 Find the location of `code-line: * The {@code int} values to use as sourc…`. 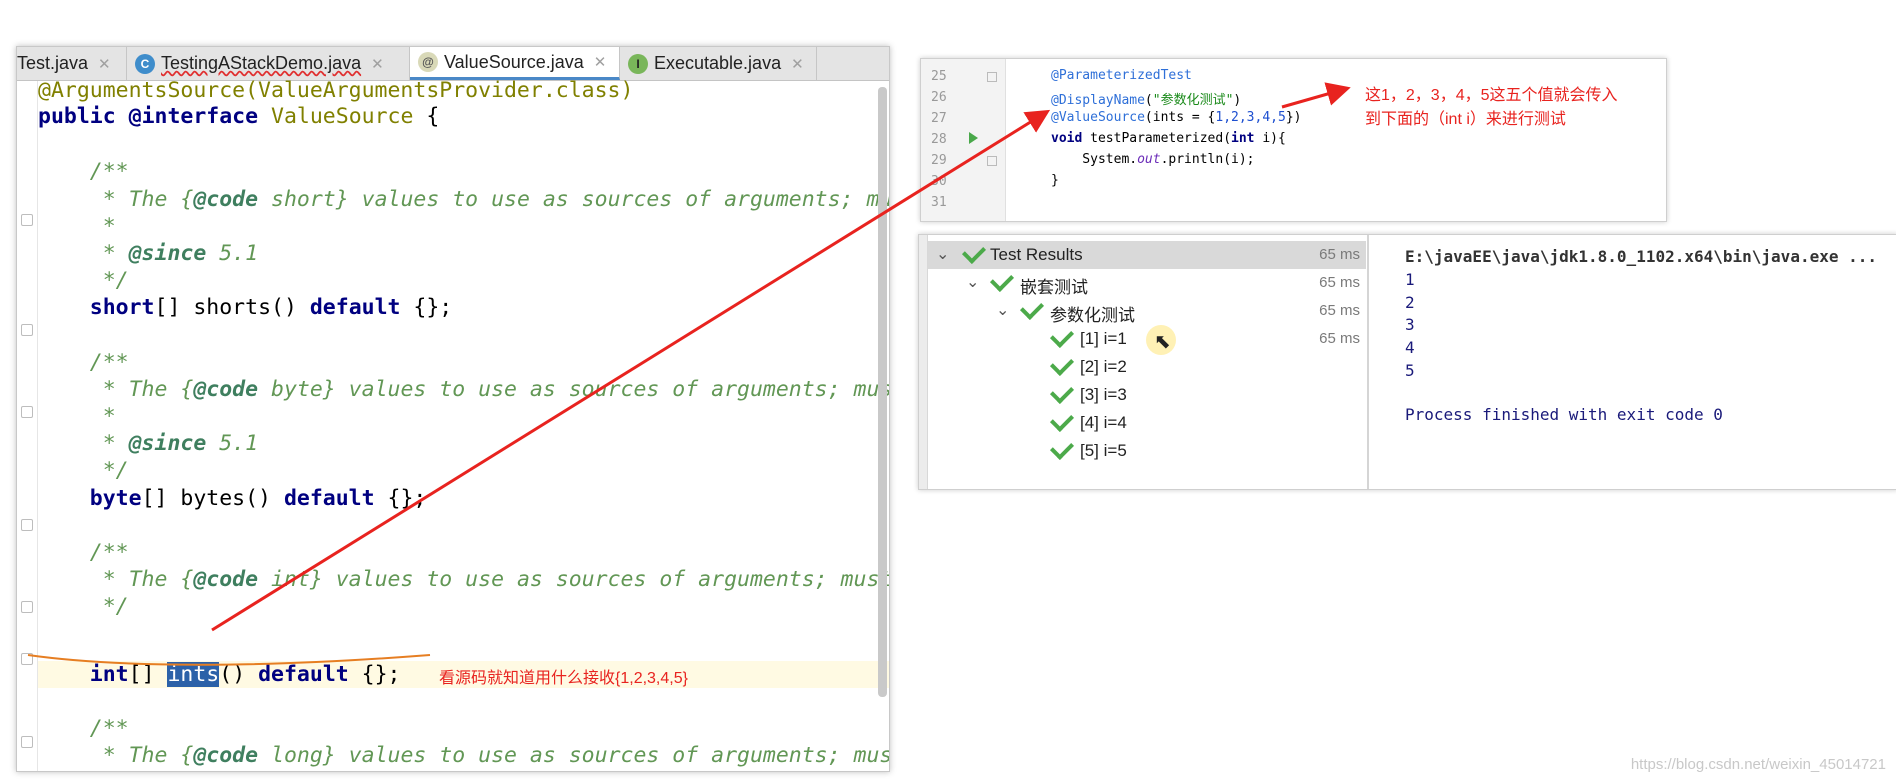

code-line: * The {@code int} values to use as sourc… is located at coordinates (463, 579).